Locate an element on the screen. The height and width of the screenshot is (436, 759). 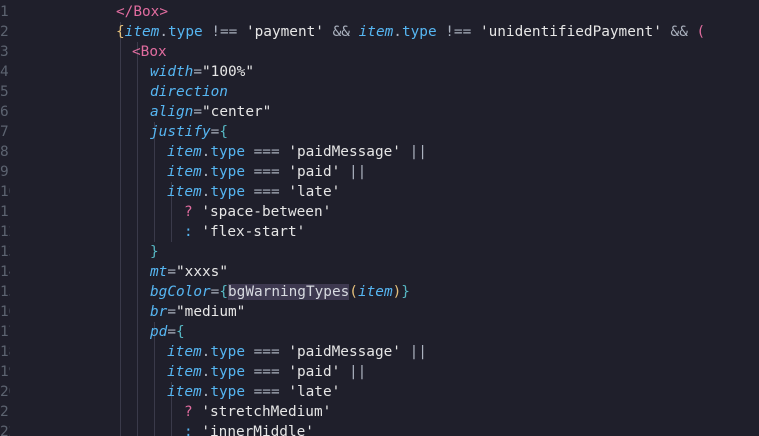
code-token: width is located at coordinates (172, 72).